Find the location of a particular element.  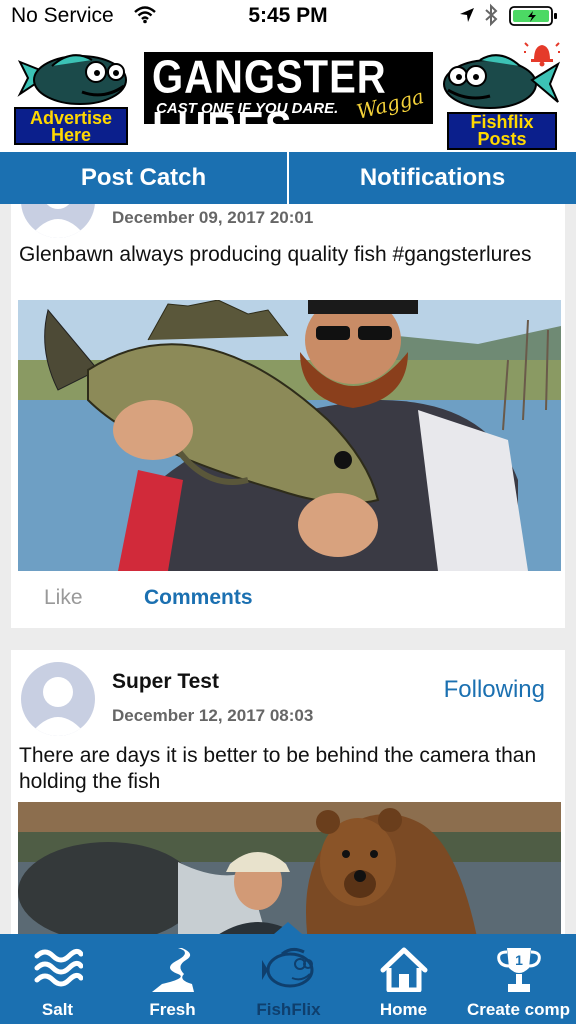

bear-and-angler-image is located at coordinates (289, 868).